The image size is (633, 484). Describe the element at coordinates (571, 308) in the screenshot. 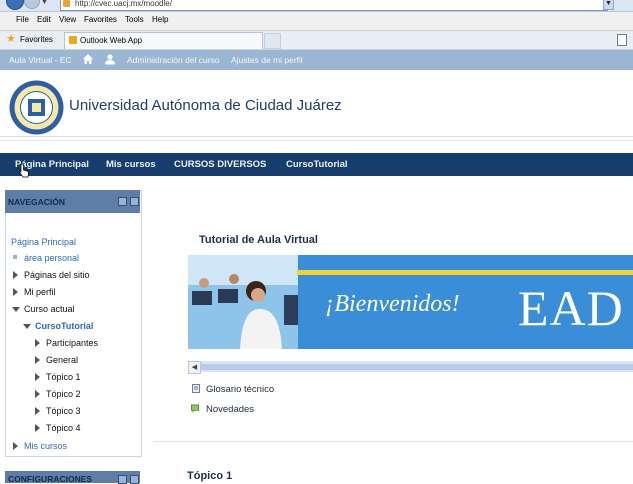

I see `banner-brand-text: EAD` at that location.